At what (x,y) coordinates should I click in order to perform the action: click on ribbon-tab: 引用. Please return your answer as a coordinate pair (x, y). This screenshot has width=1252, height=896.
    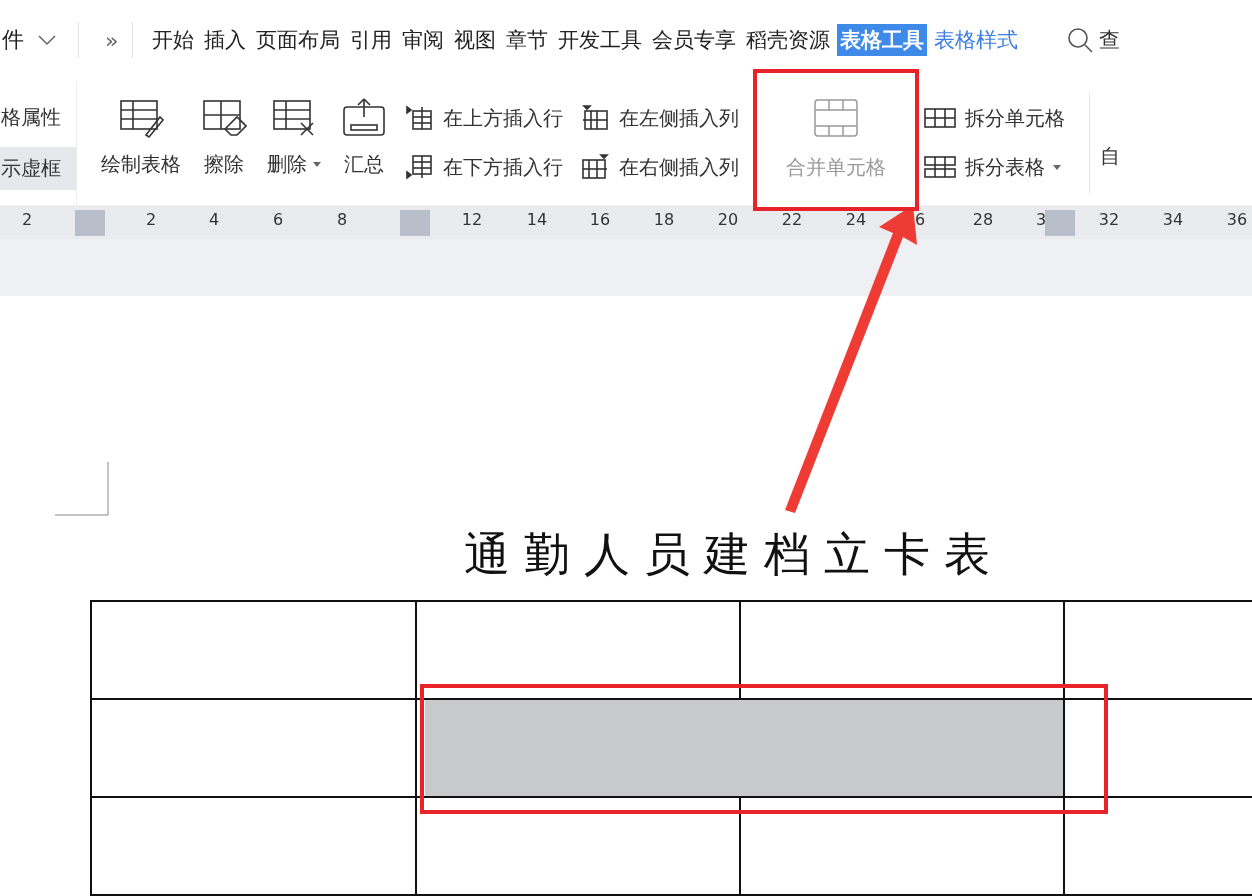
    Looking at the image, I should click on (371, 40).